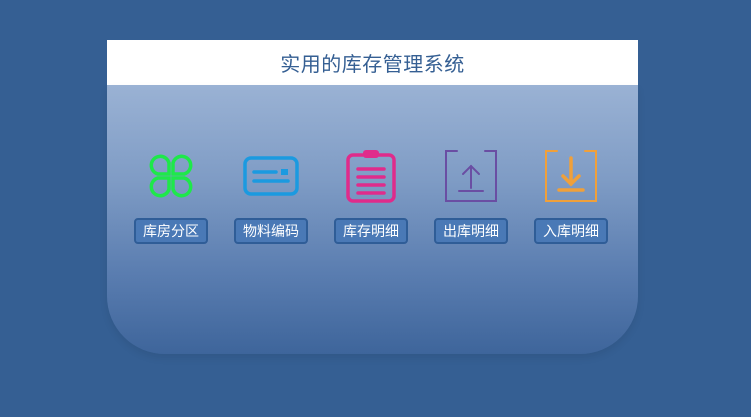  What do you see at coordinates (271, 231) in the screenshot?
I see `material-codes-button: 物料编码` at bounding box center [271, 231].